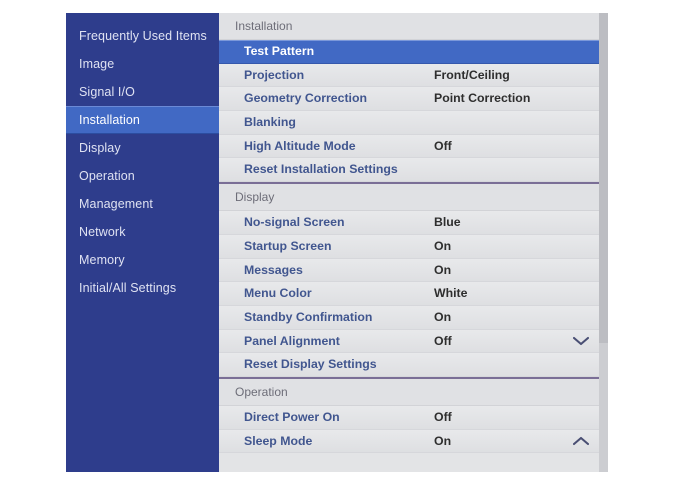 Image resolution: width=675 pixels, height=500 pixels. What do you see at coordinates (279, 51) in the screenshot?
I see `setting-label: Test Pattern` at bounding box center [279, 51].